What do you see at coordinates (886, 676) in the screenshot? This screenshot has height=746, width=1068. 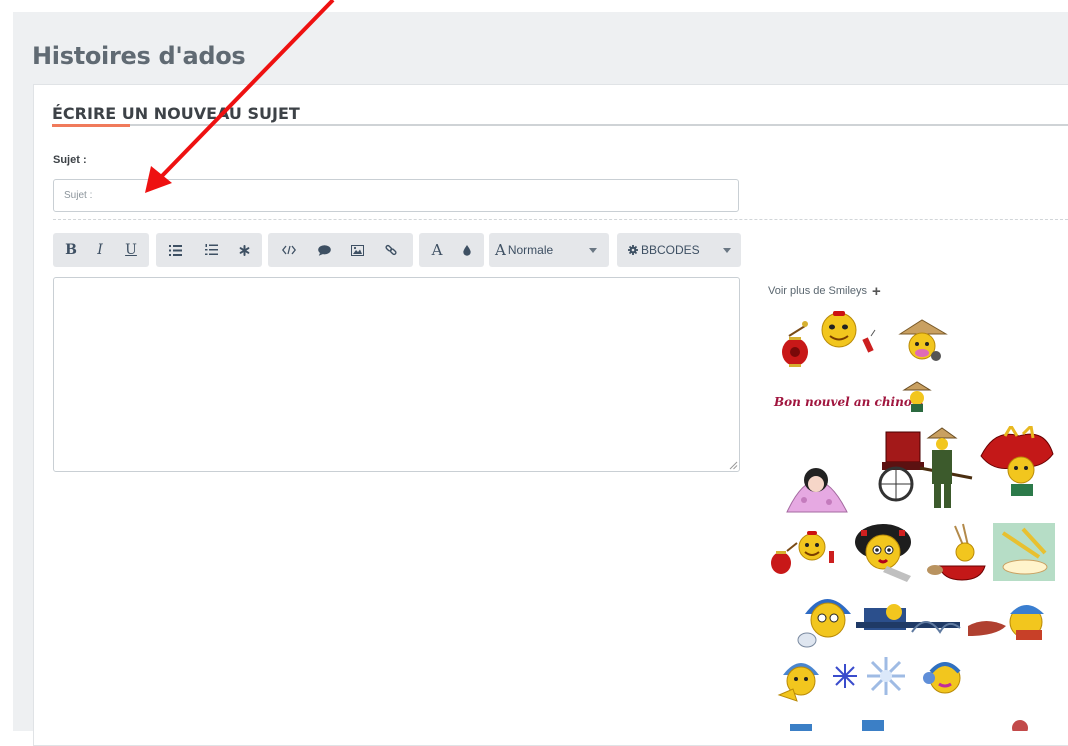 I see `snow-crystal-icon` at bounding box center [886, 676].